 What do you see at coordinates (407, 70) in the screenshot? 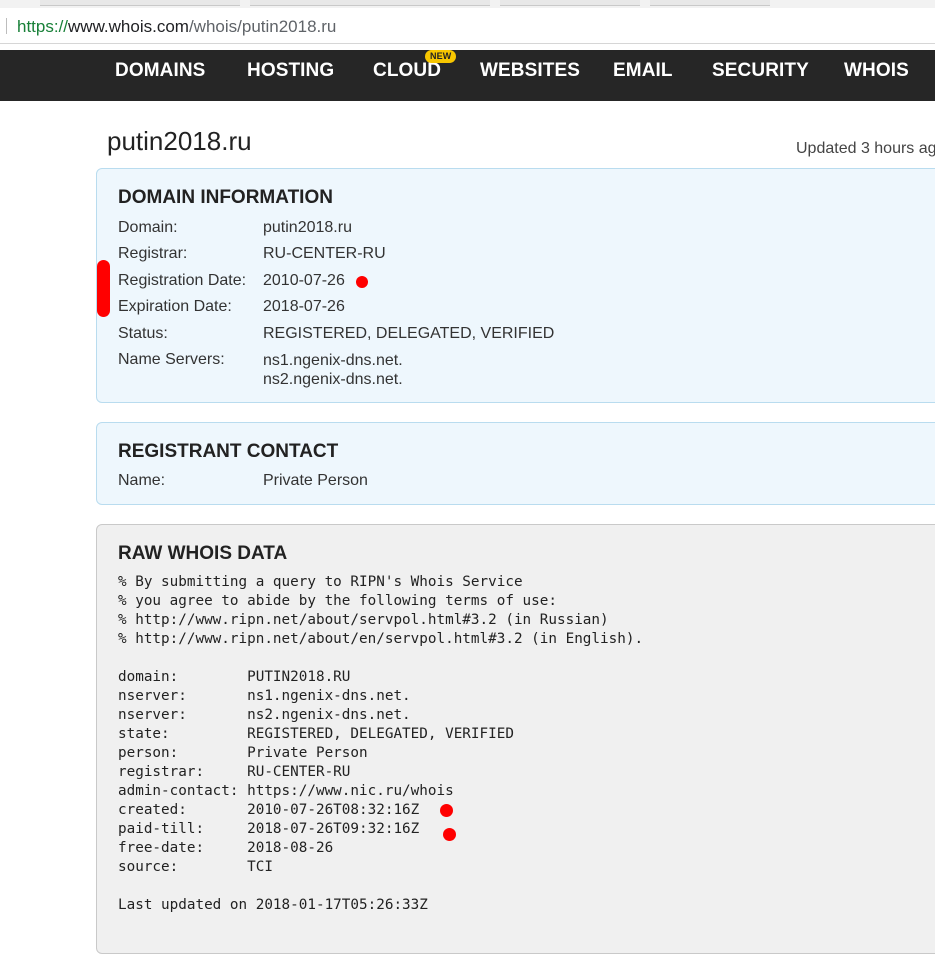
I see `nav-cloud-label: CLOUD` at bounding box center [407, 70].